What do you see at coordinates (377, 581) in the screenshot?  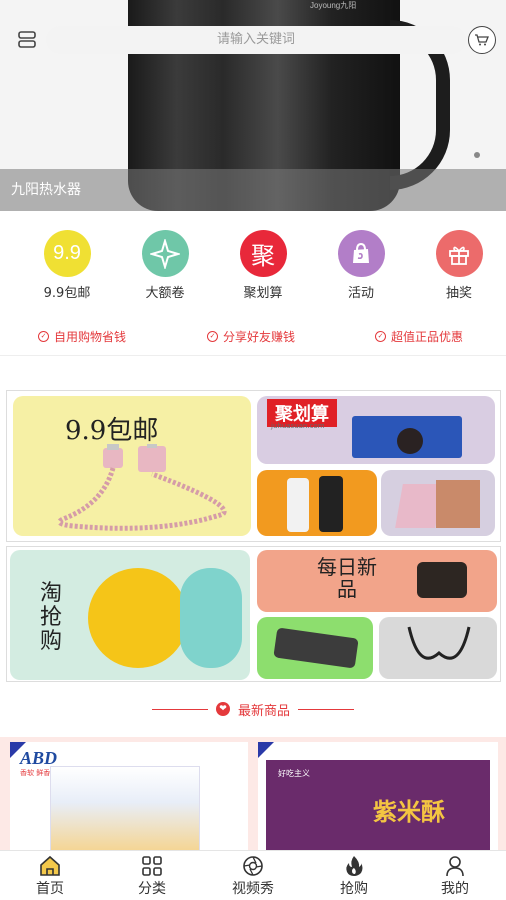 I see `promo-tile-daily-new: 每日新品` at bounding box center [377, 581].